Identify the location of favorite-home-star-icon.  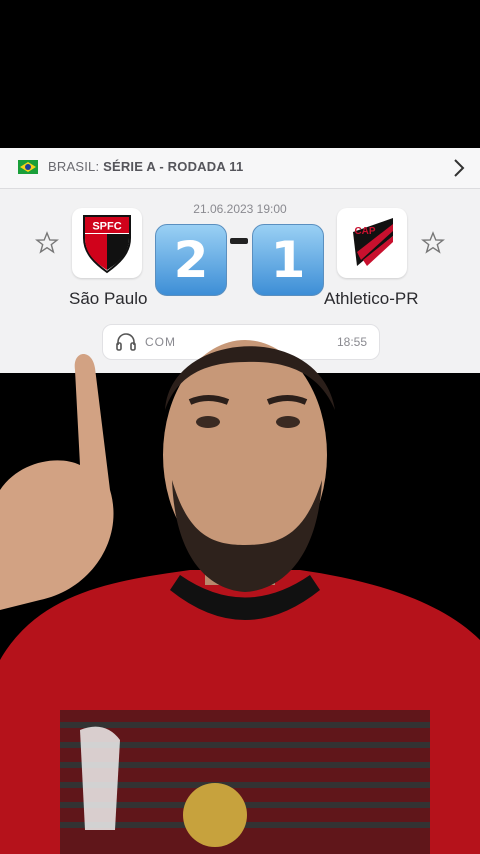
(47, 243).